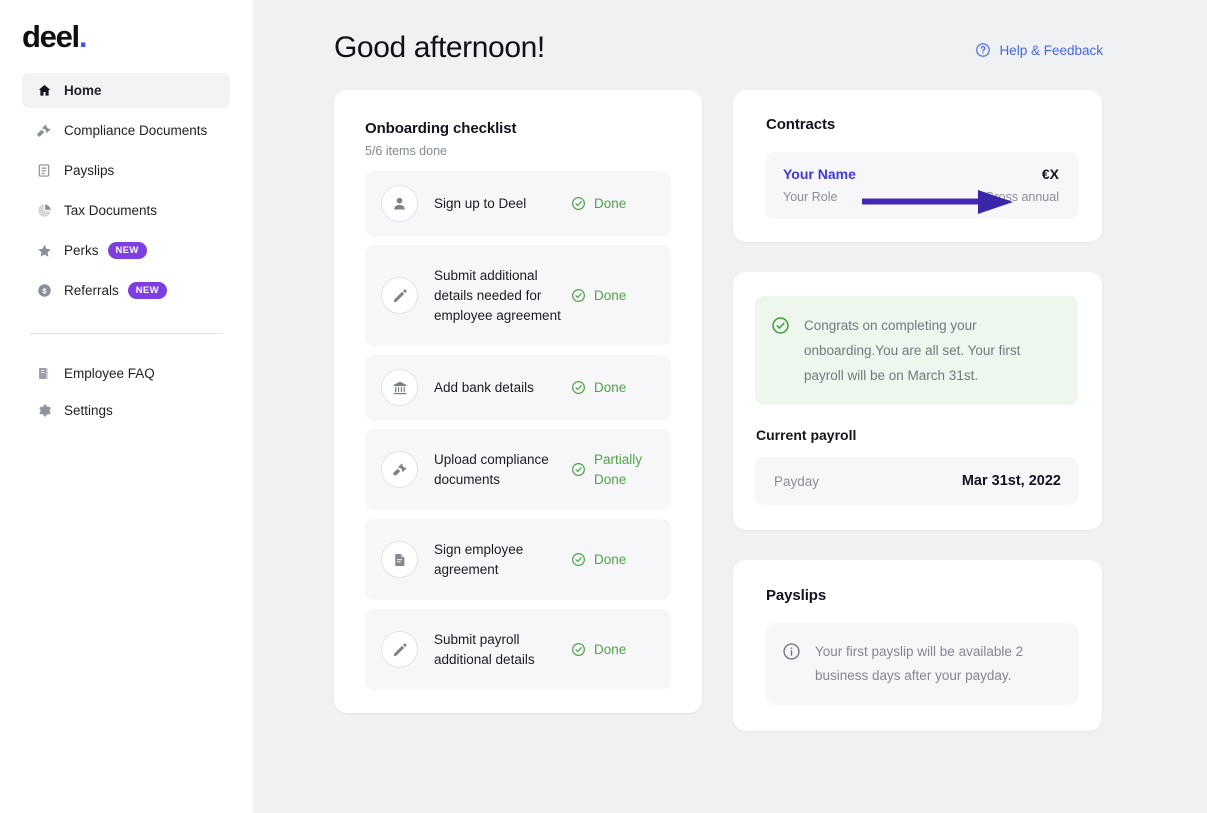  I want to click on sidebar-item-referrals: $ Referrals NEW, so click(126, 290).